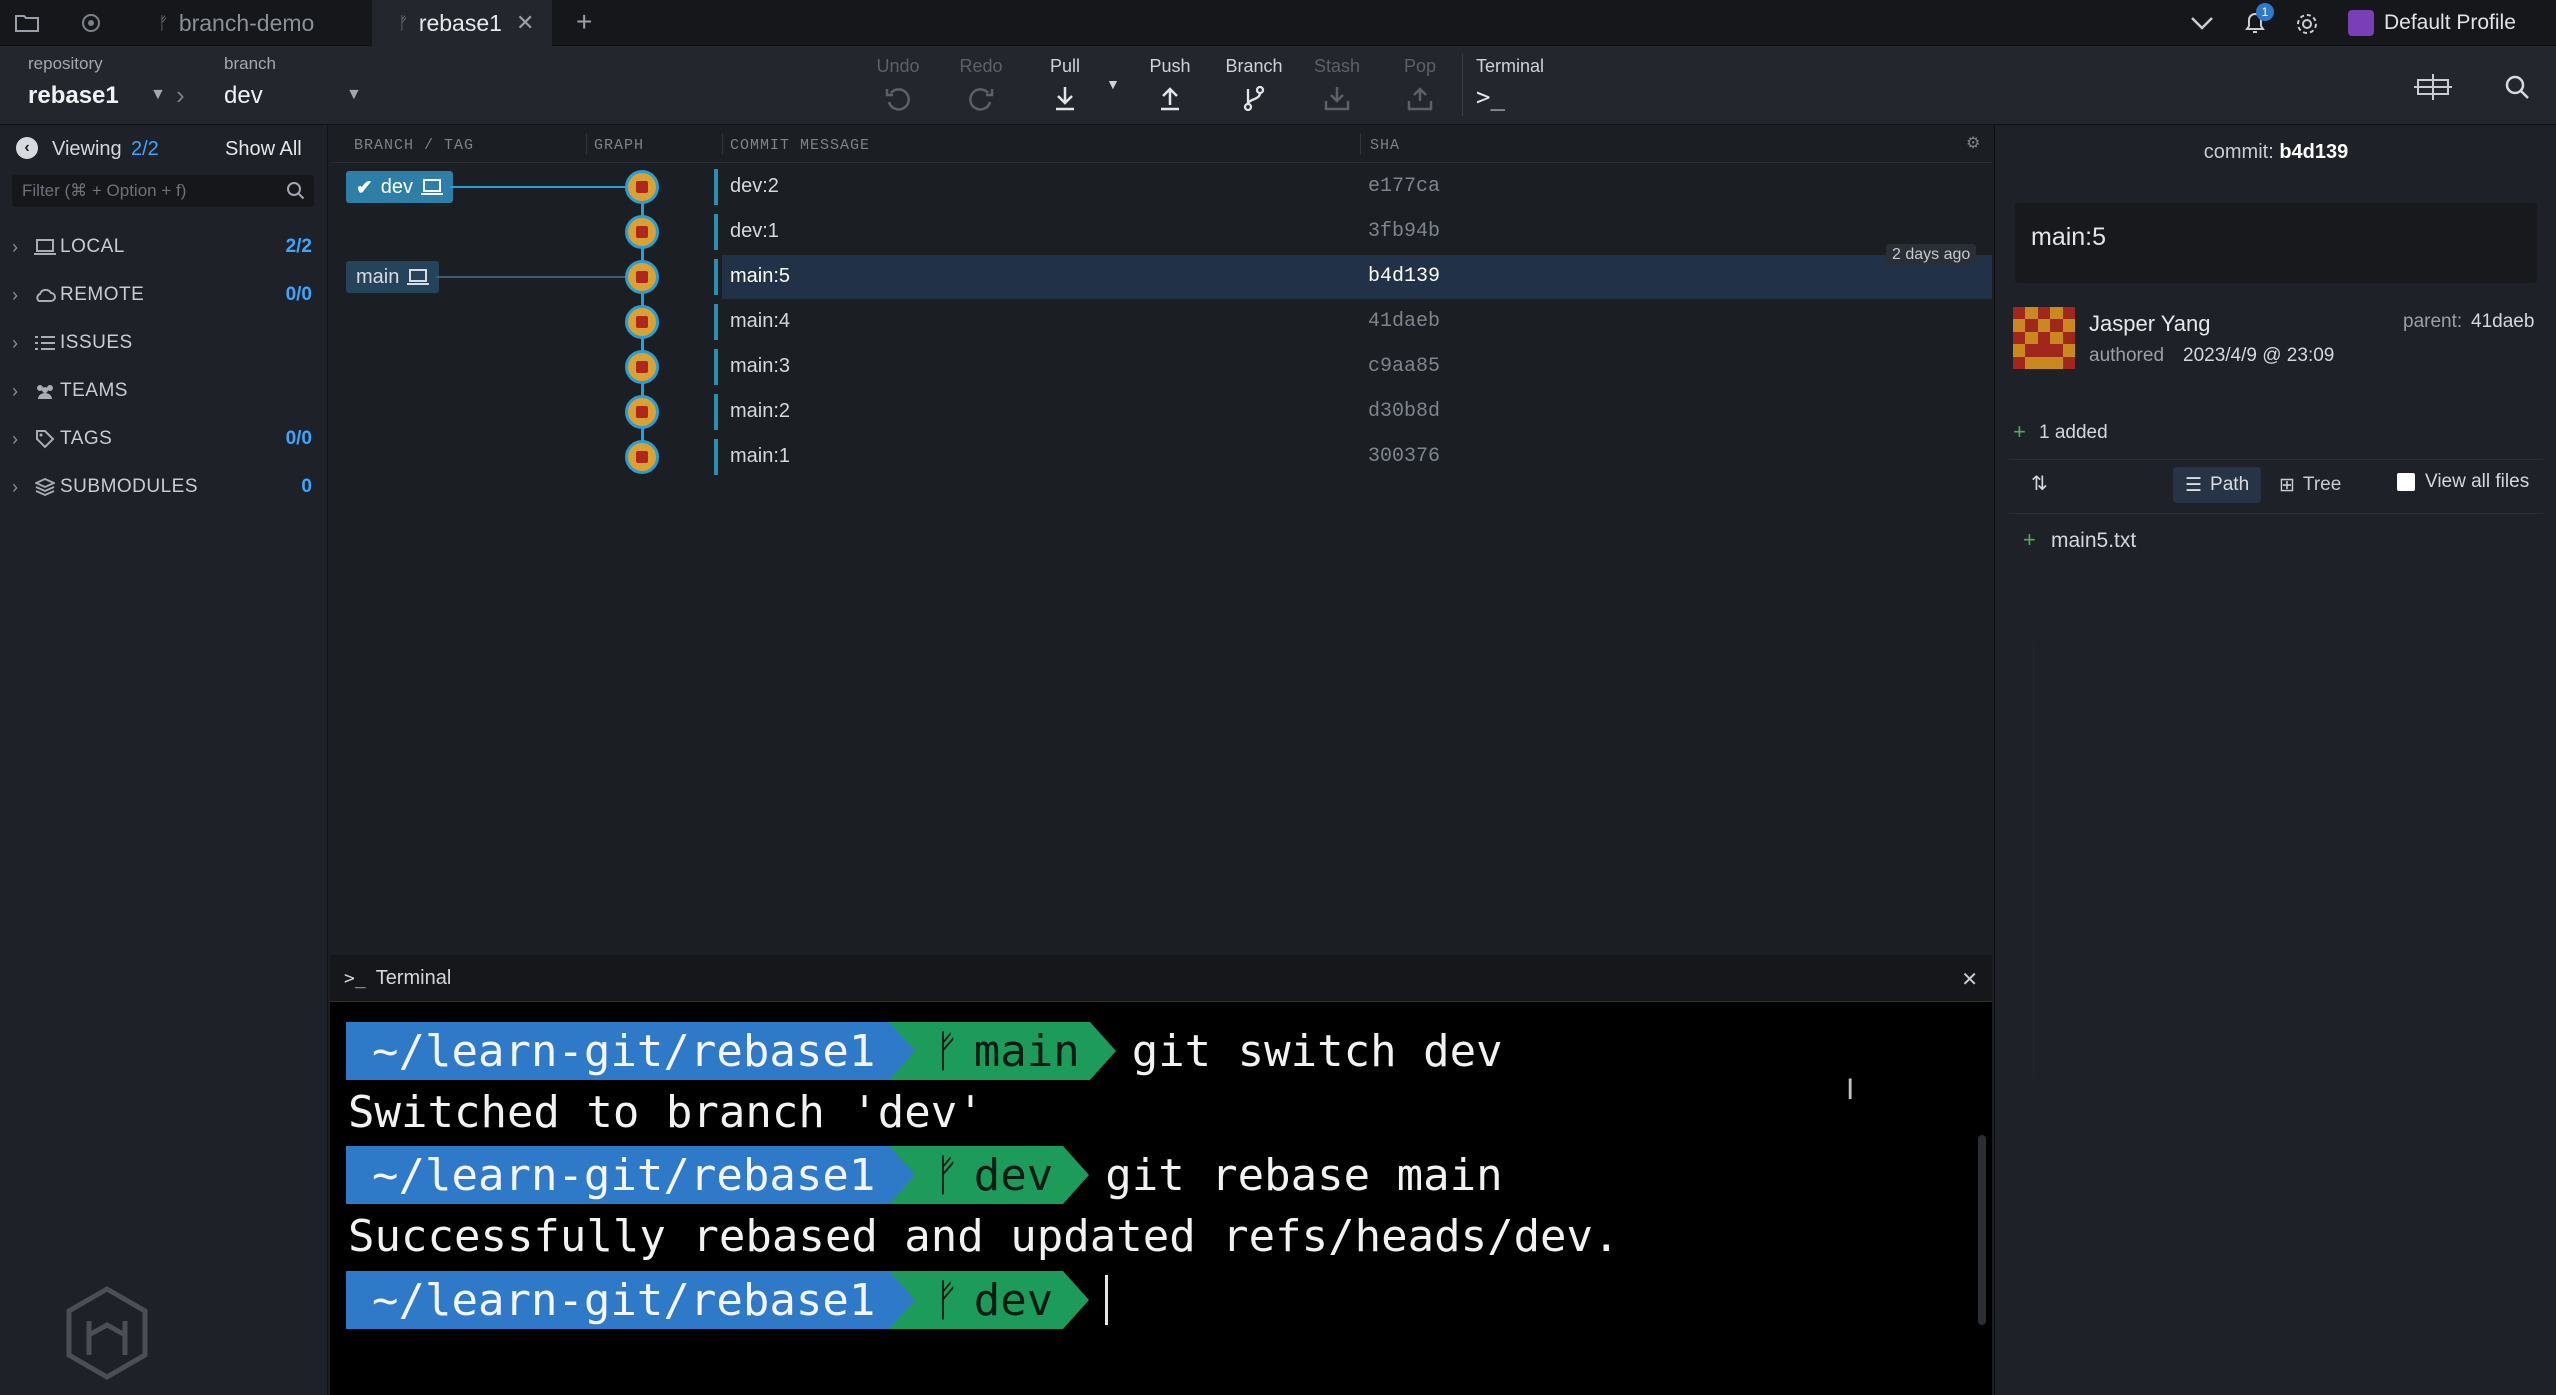 This screenshot has width=2556, height=1395. I want to click on terminal-cursor, so click(1107, 1300).